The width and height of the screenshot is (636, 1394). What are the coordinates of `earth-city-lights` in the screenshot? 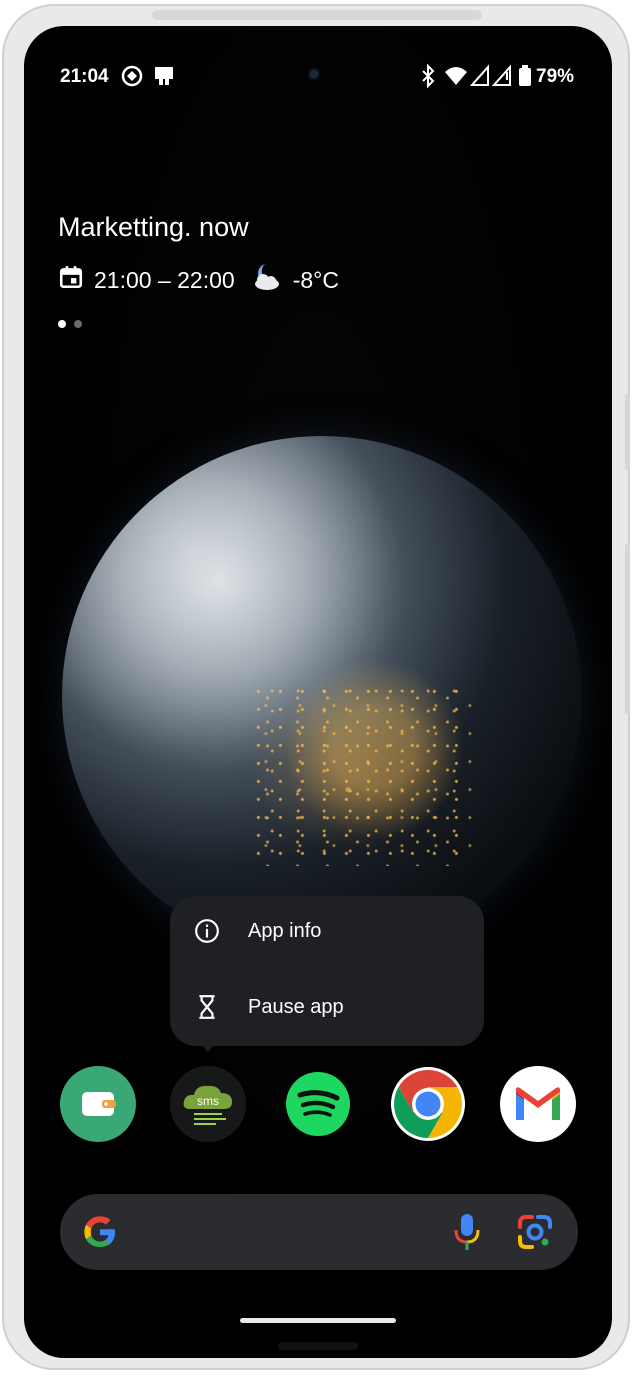 It's located at (364, 776).